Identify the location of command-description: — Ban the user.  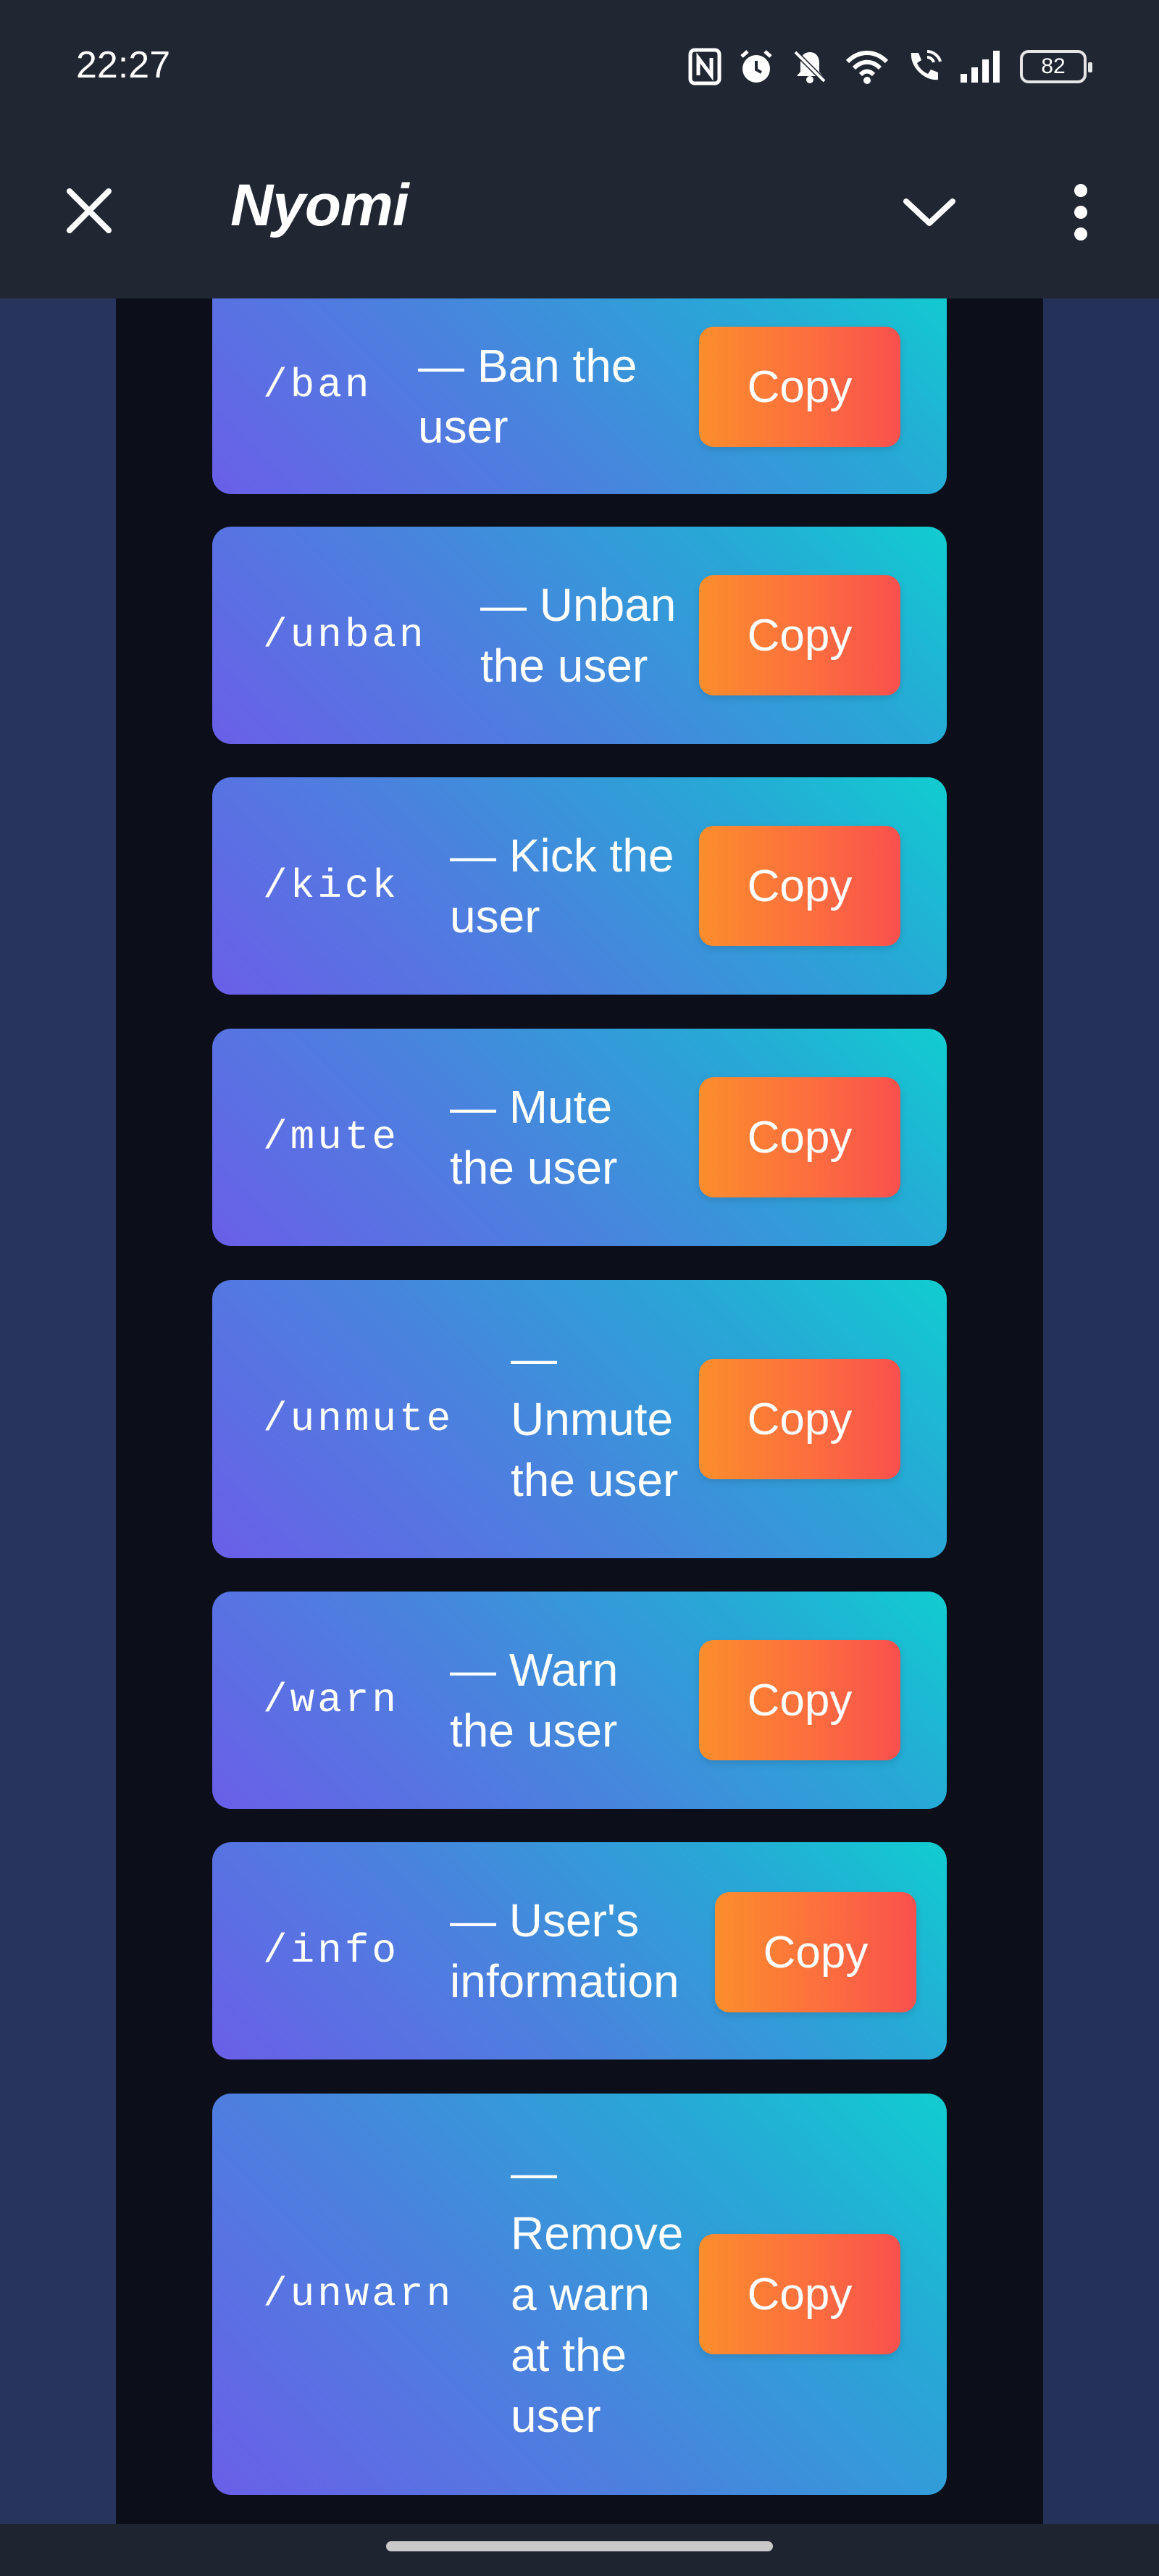
(527, 396).